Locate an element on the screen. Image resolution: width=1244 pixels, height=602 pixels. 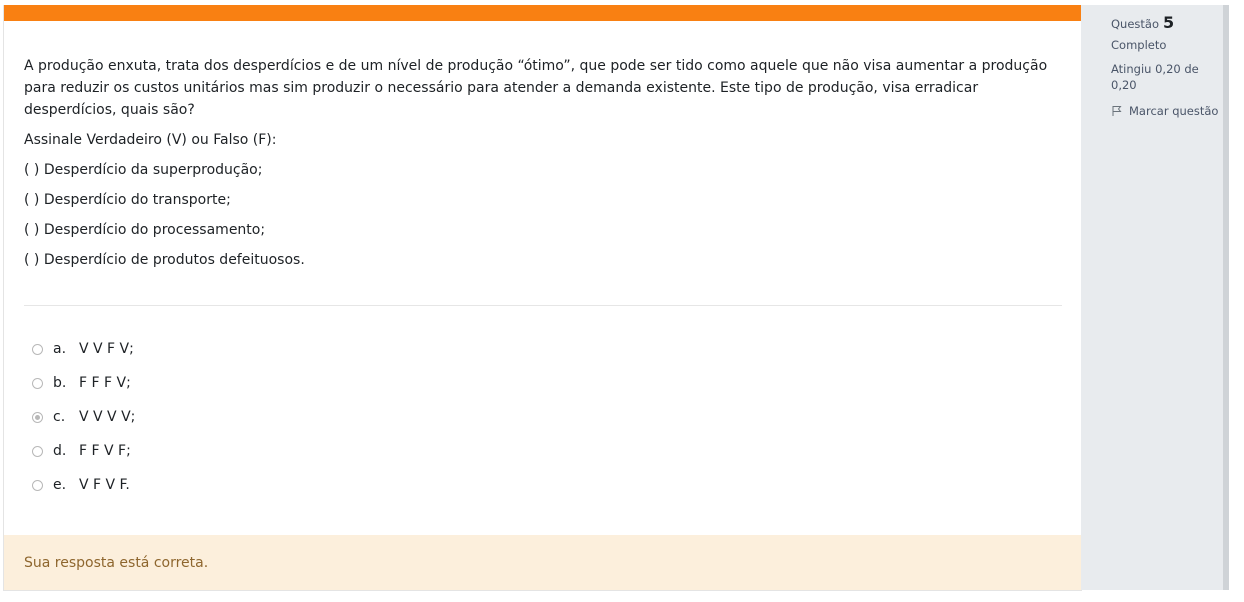
answer-letter: a. is located at coordinates (60, 349).